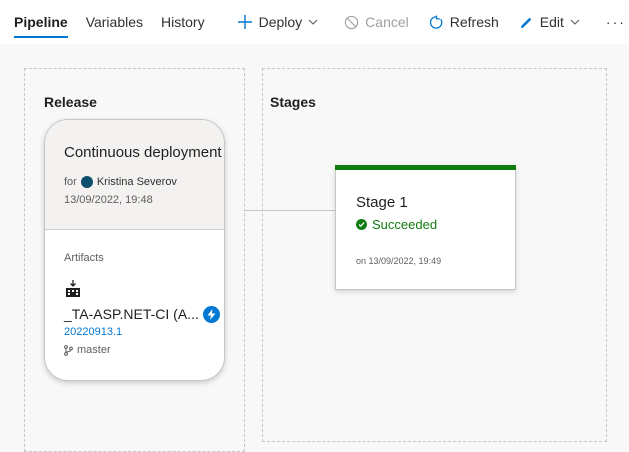 Image resolution: width=629 pixels, height=452 pixels. What do you see at coordinates (352, 22) in the screenshot?
I see `cancel-icon` at bounding box center [352, 22].